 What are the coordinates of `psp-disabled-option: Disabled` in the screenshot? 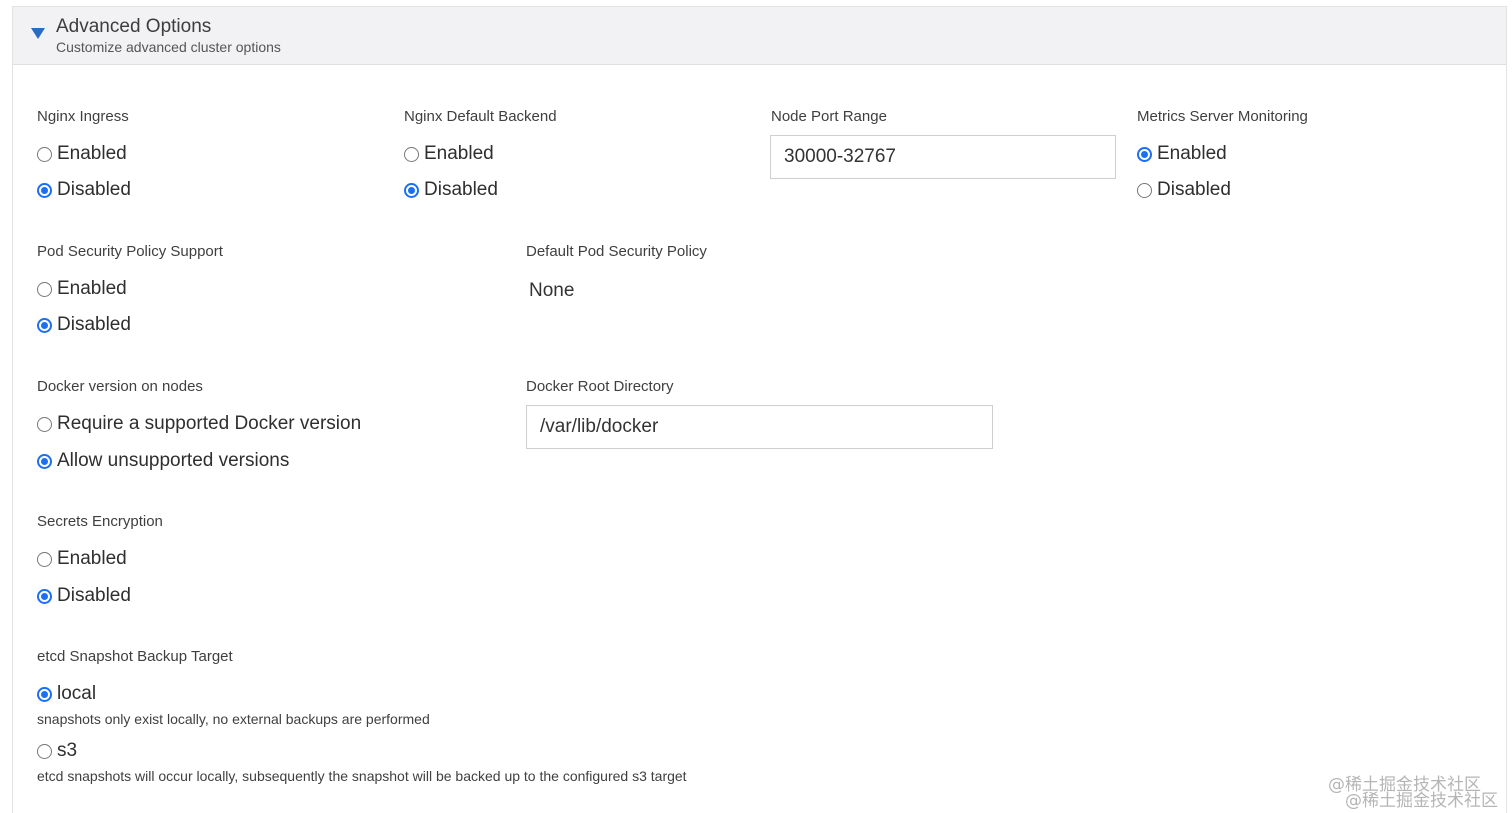 It's located at (84, 325).